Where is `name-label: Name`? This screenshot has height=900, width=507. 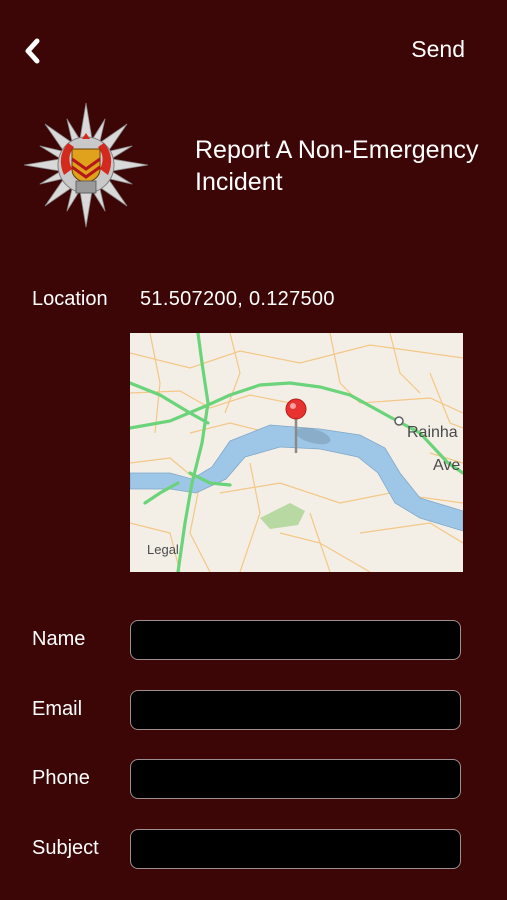 name-label: Name is located at coordinates (59, 639).